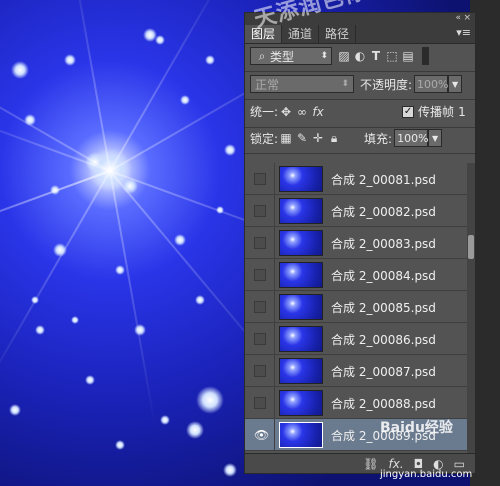  What do you see at coordinates (383, 275) in the screenshot?
I see `layer-name: 合成 2_00084.psd` at bounding box center [383, 275].